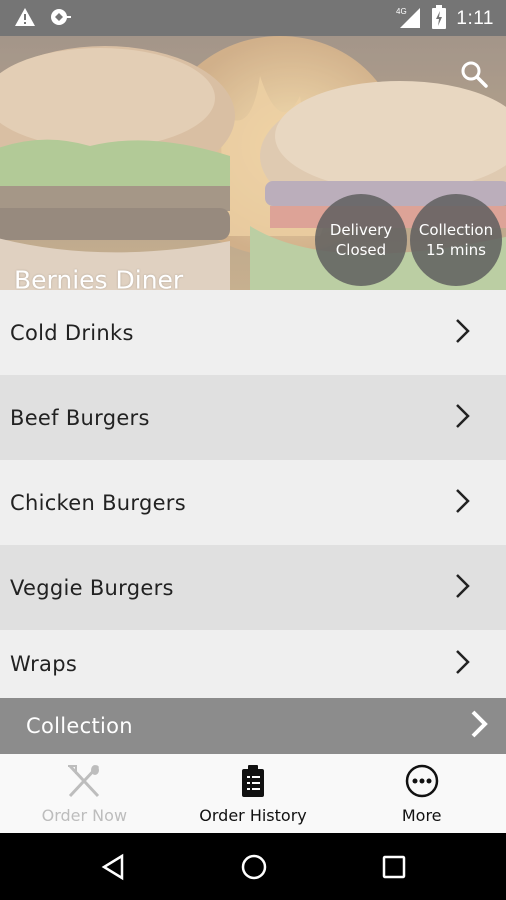  Describe the element at coordinates (475, 18) in the screenshot. I see `clock: 1:11` at that location.